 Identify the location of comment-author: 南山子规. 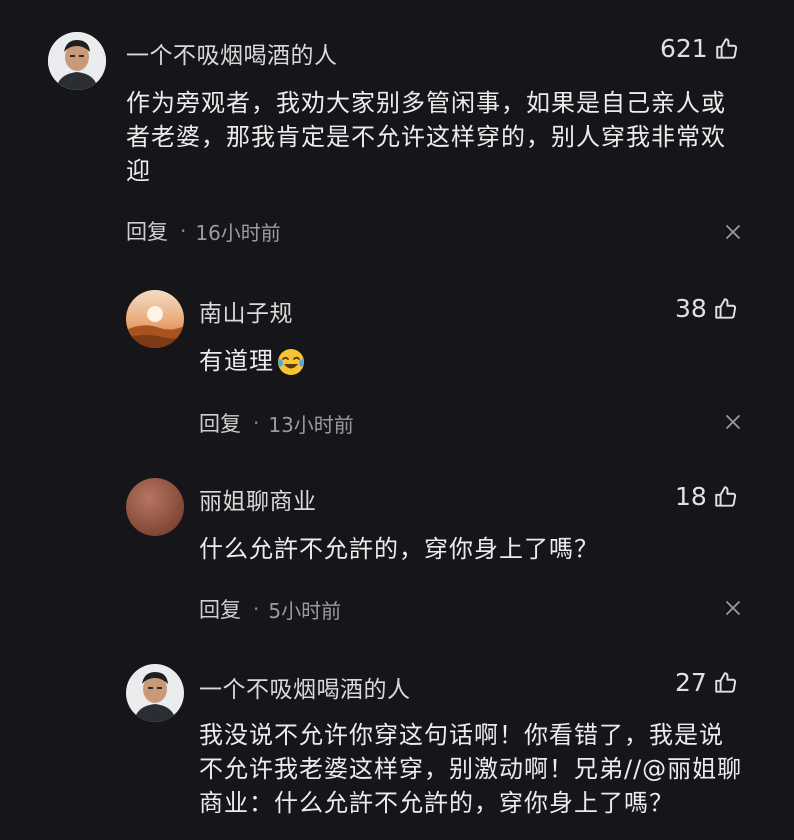
(246, 311).